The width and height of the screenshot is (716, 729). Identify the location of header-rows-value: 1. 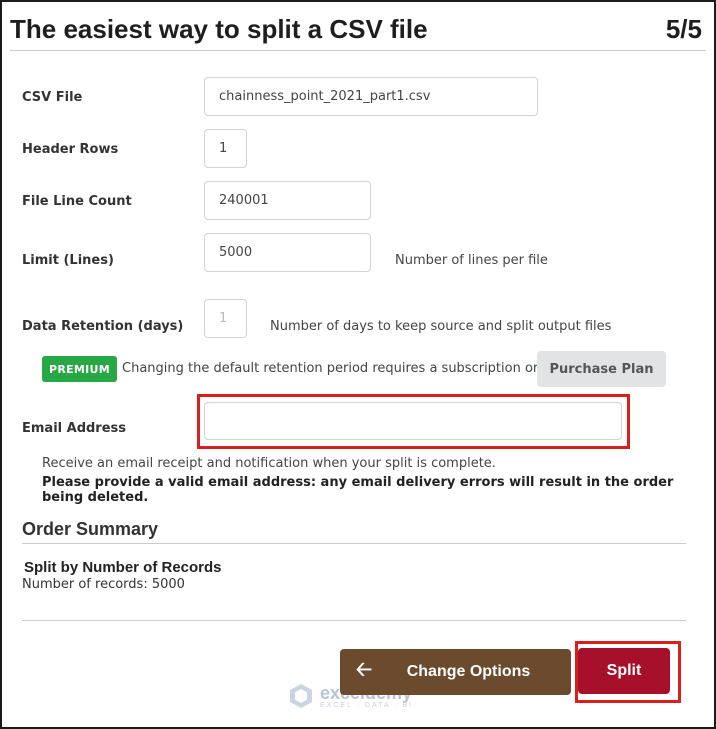
(223, 148).